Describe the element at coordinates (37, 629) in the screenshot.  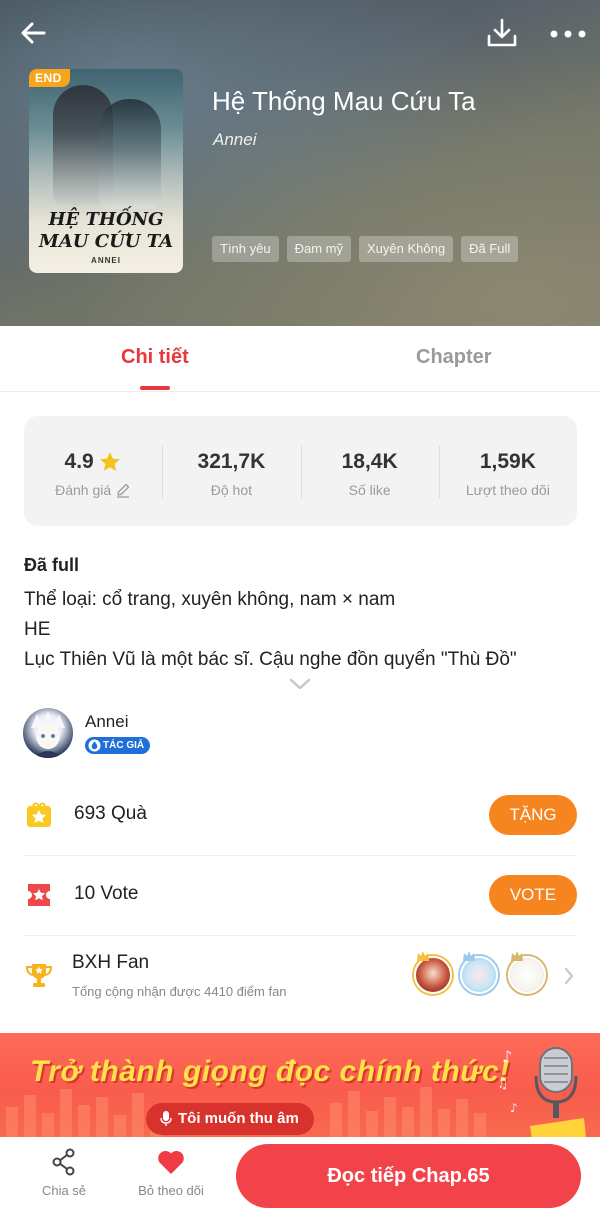
I see `description-line: HE` at that location.